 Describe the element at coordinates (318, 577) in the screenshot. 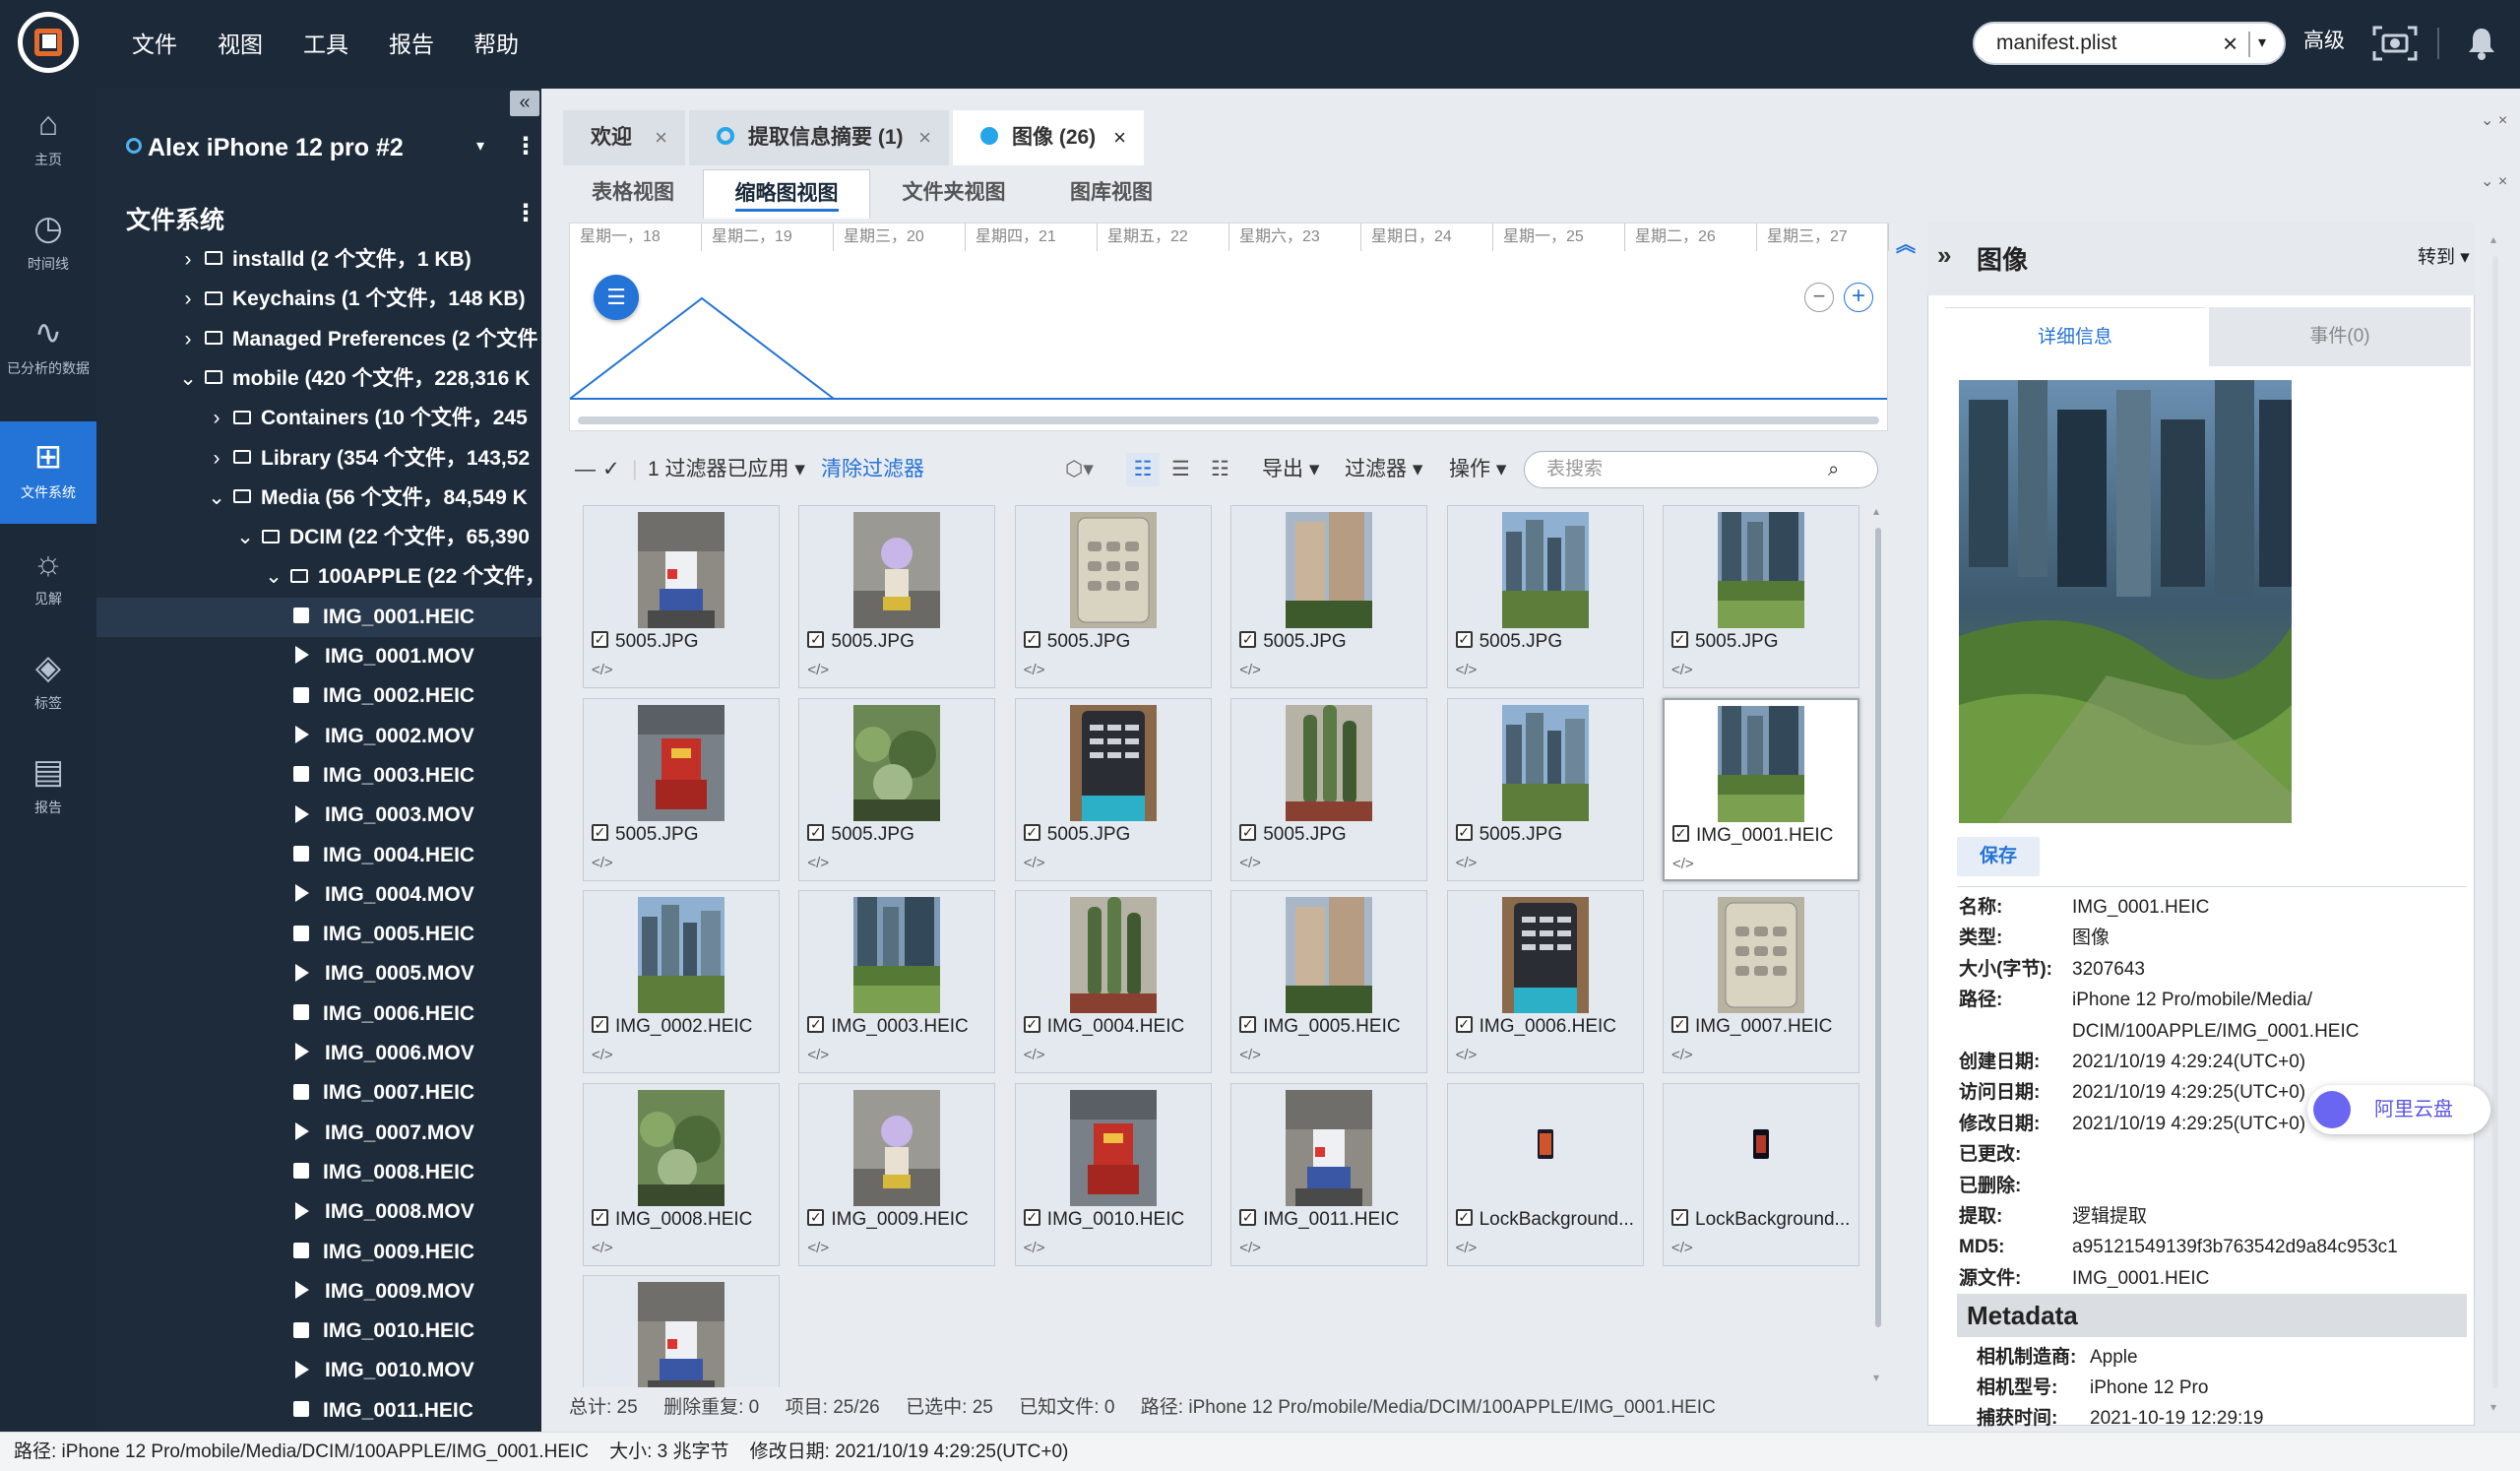

I see `tree-folder: ⌄ 100APPLE (22 个文件，` at that location.